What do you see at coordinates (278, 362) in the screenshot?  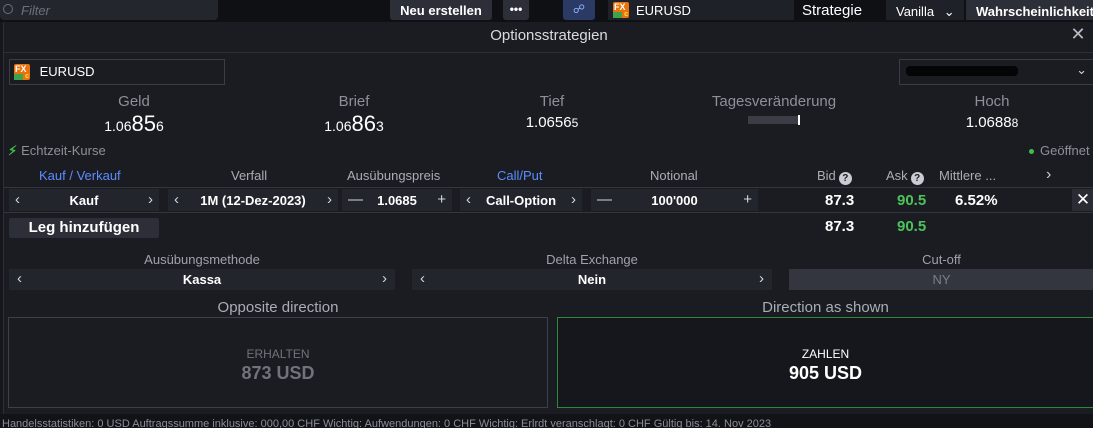 I see `opposite-direction-button: ERHALTEN 873 USD` at bounding box center [278, 362].